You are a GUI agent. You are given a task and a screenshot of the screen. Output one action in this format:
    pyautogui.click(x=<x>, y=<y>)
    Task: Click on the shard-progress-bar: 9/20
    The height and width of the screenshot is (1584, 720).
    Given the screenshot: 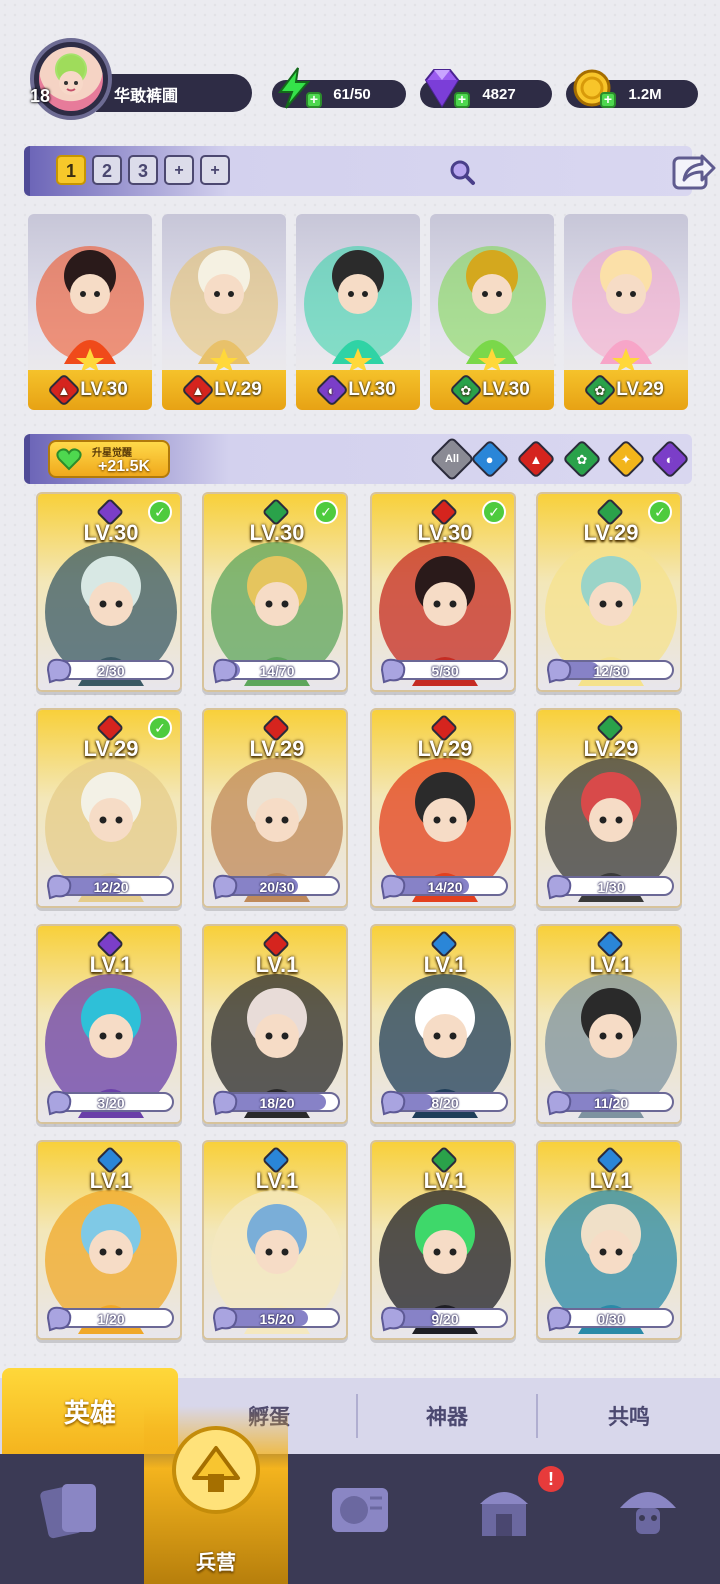 What is the action you would take?
    pyautogui.click(x=444, y=1319)
    